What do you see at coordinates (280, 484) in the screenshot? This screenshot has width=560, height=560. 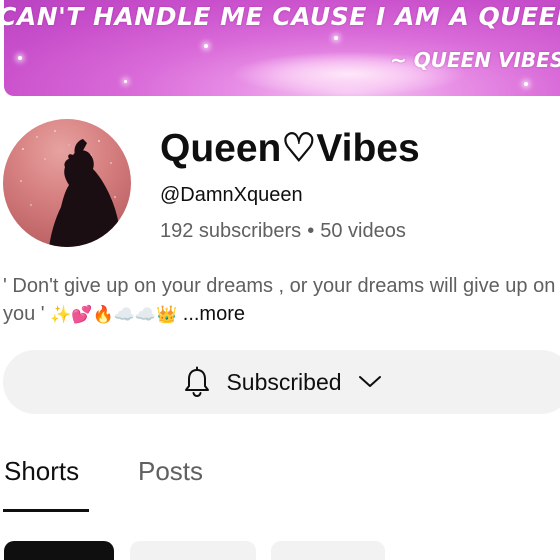 I see `channel-tabs: Shorts Posts` at bounding box center [280, 484].